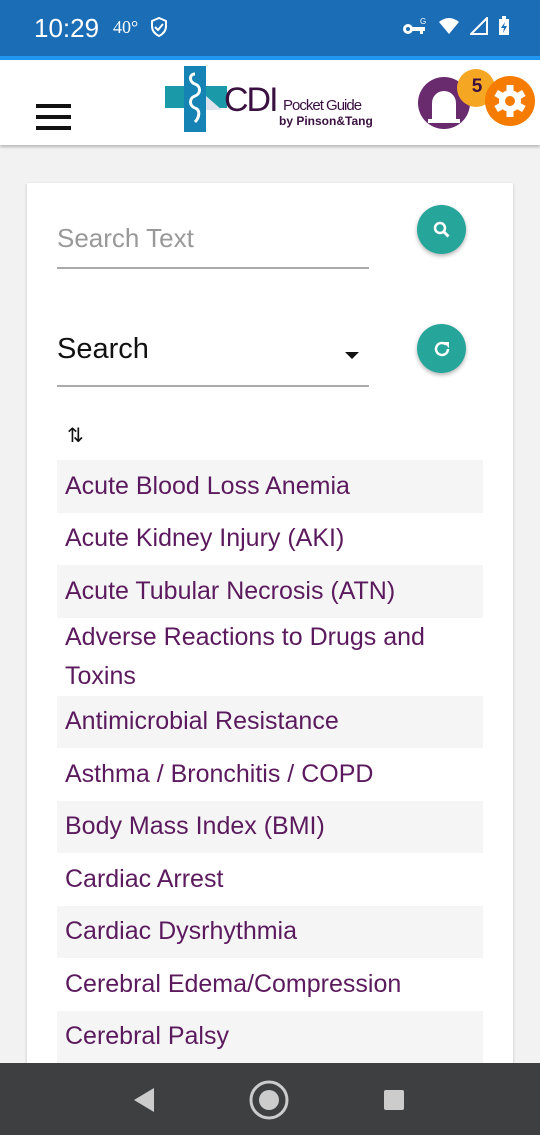 The height and width of the screenshot is (1135, 540). I want to click on list-item: Cerebral Edema/Compression, so click(270, 984).